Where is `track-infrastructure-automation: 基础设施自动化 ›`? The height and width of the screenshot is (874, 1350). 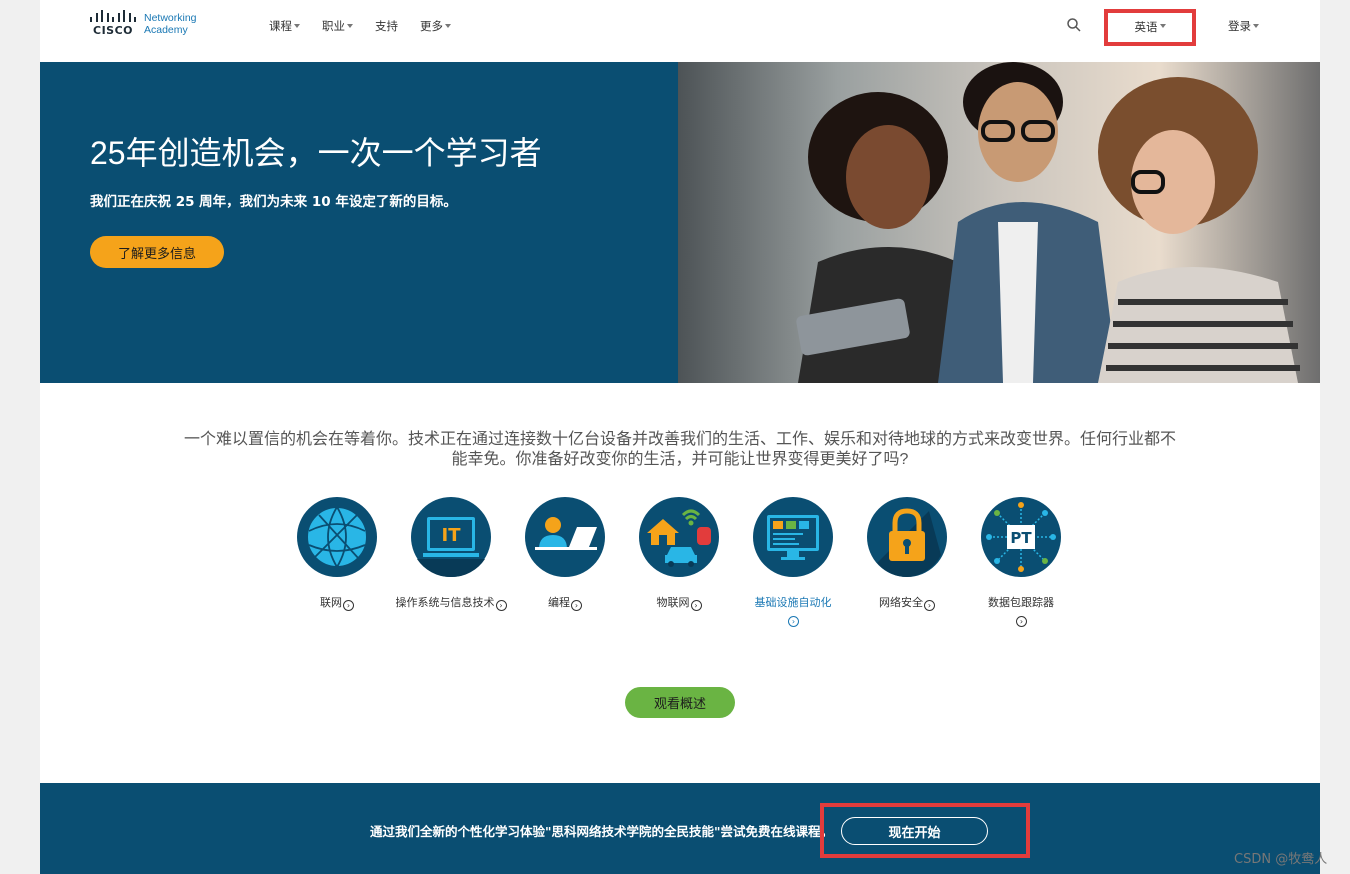
track-infrastructure-automation: 基础设施自动化 › is located at coordinates (793, 562).